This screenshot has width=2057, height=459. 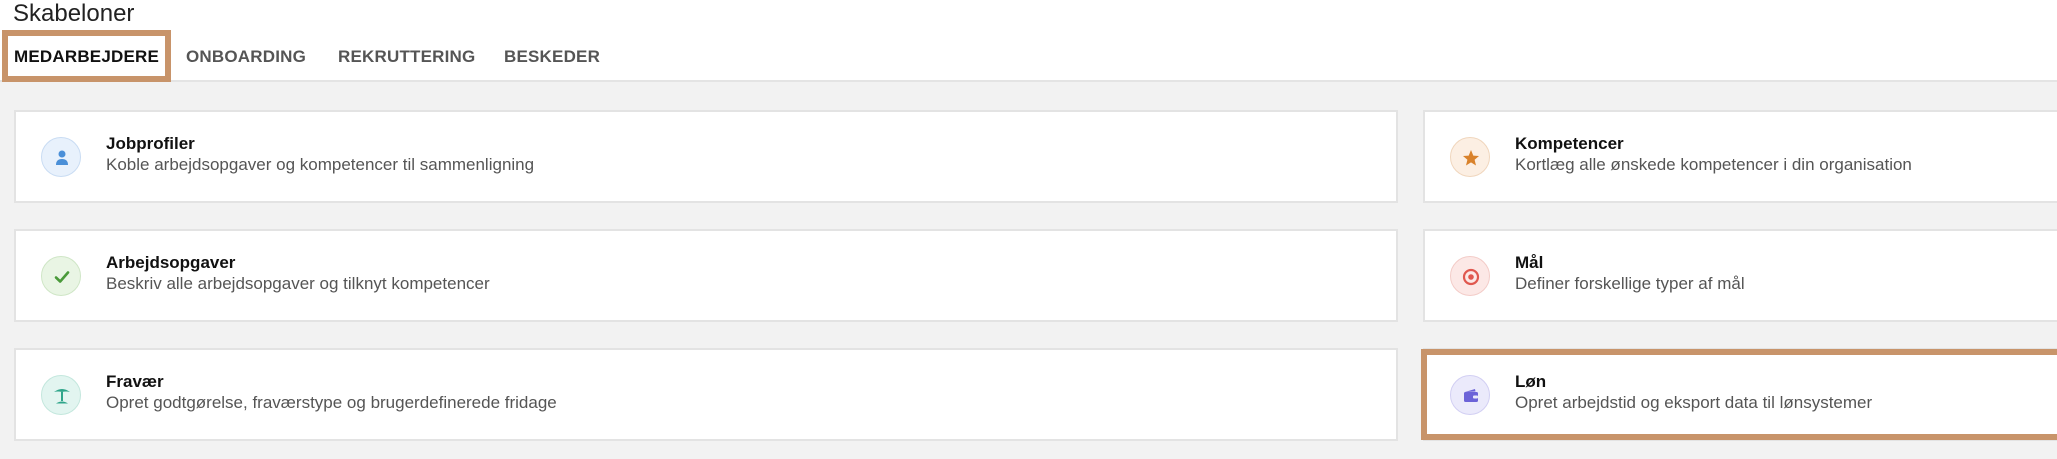 What do you see at coordinates (86, 57) in the screenshot?
I see `tab-medarbejdere: MEDARBEJDERE` at bounding box center [86, 57].